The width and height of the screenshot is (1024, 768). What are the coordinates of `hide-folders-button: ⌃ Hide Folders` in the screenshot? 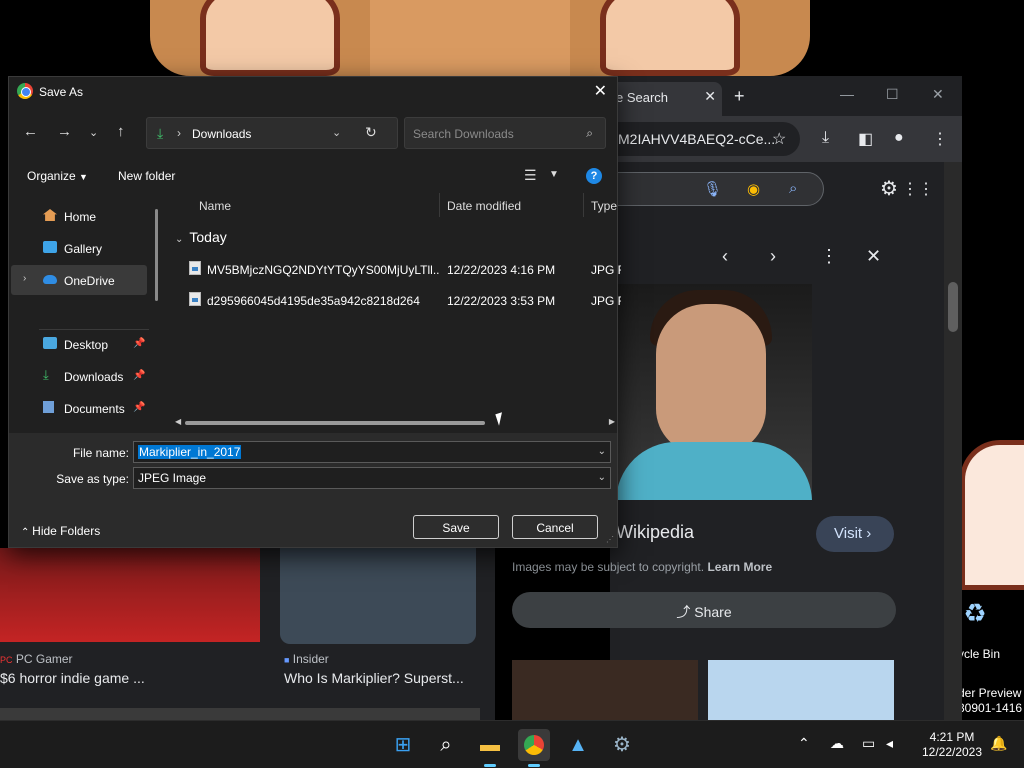 It's located at (60, 531).